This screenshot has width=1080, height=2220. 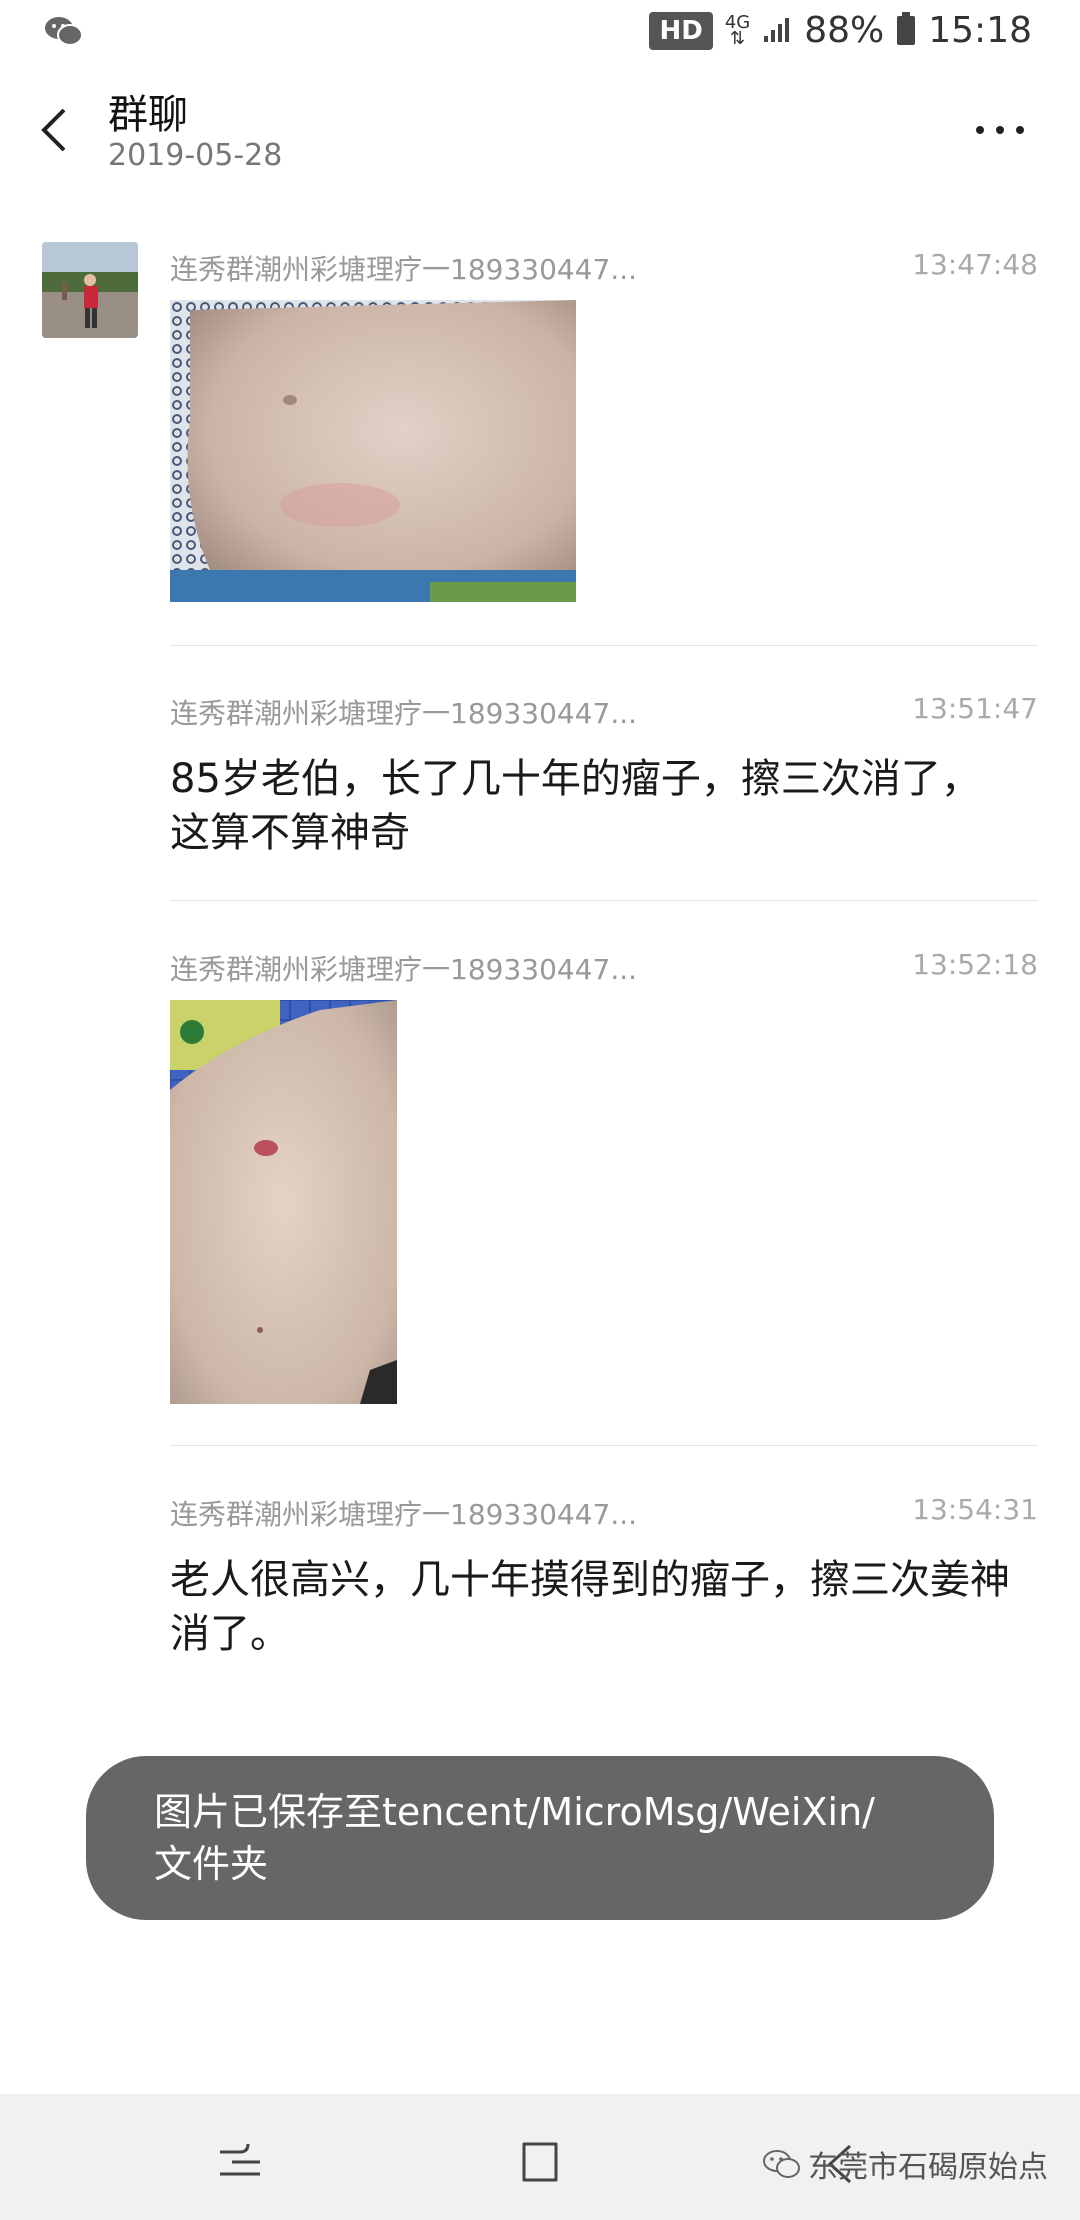 I want to click on wechat-logo-icon, so click(x=781, y=2164).